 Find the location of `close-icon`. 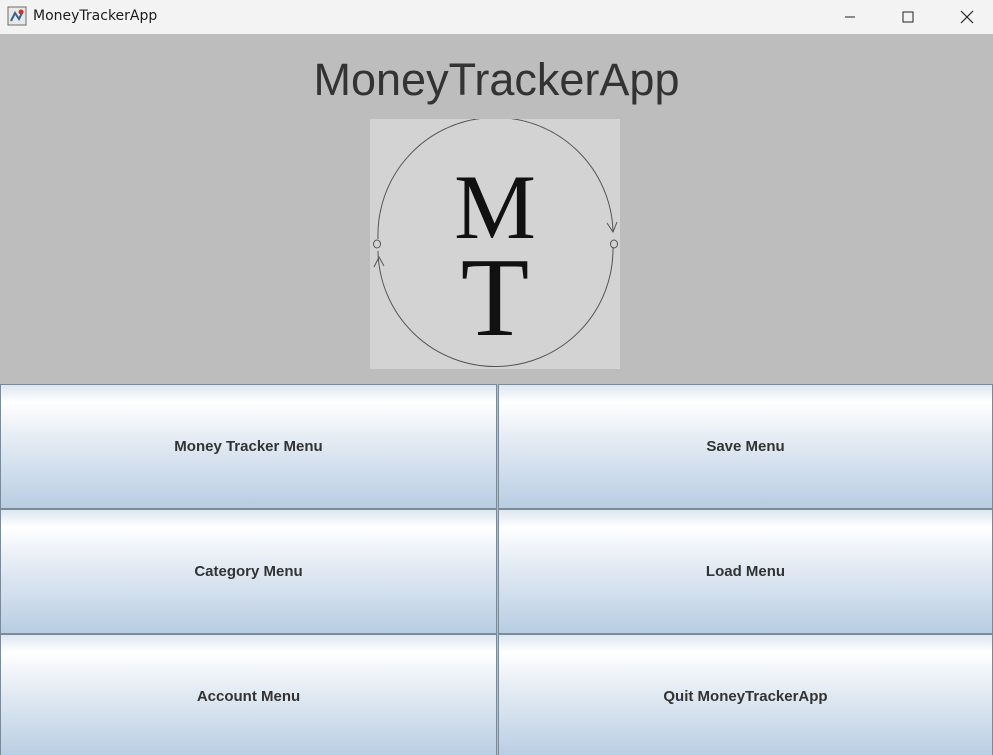

close-icon is located at coordinates (967, 17).